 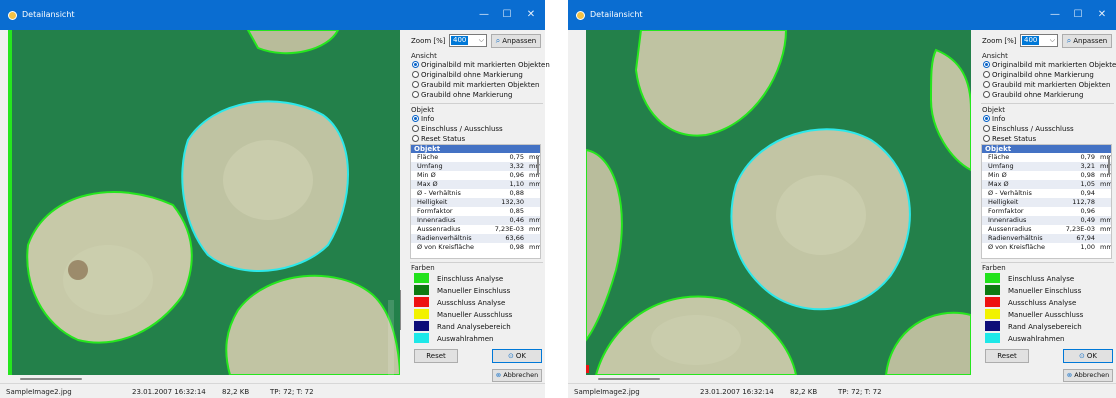 I want to click on row-key: Ø - Verhältnis, so click(x=439, y=193).